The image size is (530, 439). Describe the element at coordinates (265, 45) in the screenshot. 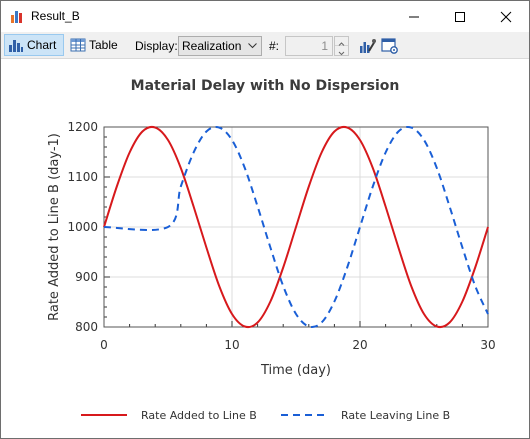

I see `toolbar: Chart Table Display: Realization #: 1` at that location.